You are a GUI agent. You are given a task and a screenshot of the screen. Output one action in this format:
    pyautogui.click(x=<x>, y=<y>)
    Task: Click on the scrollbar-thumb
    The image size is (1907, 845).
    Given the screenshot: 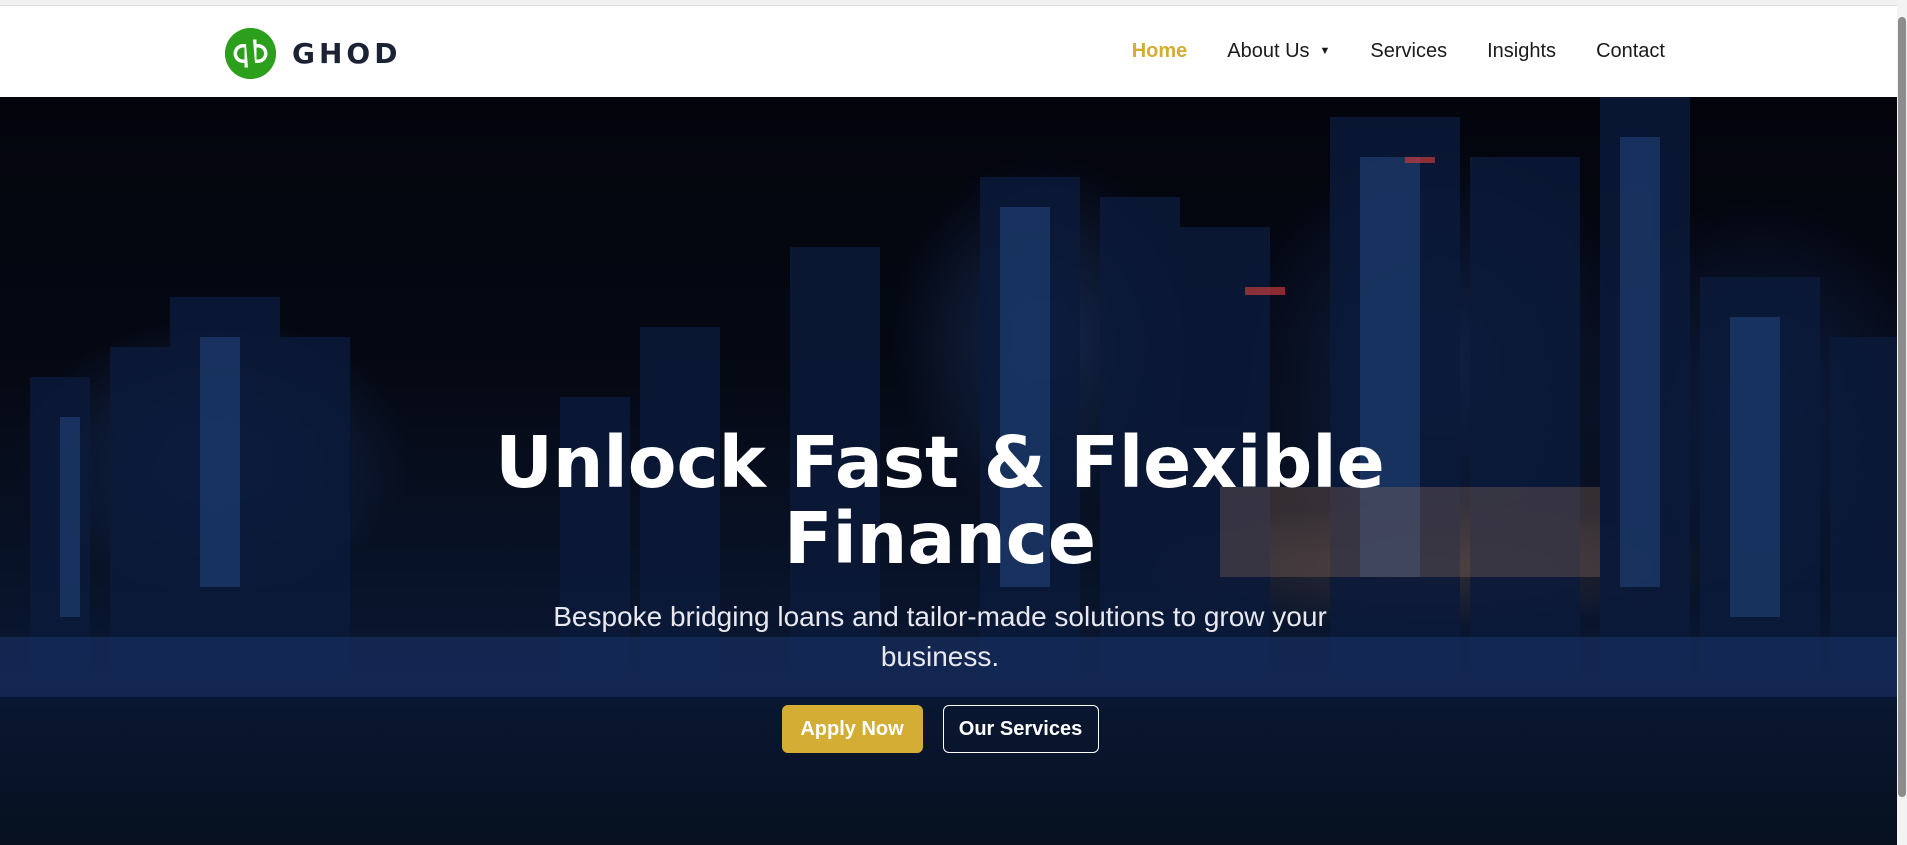 What is the action you would take?
    pyautogui.click(x=1902, y=407)
    